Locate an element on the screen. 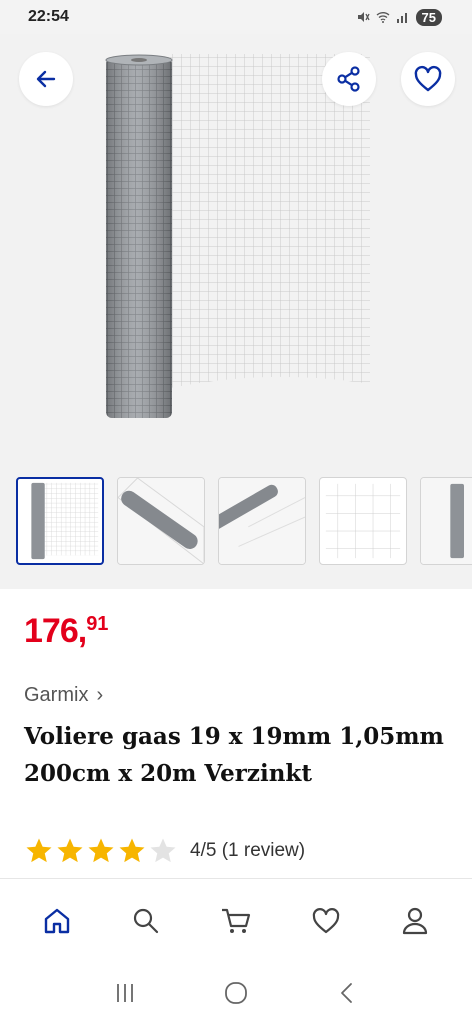  system-back-button is located at coordinates (347, 993).